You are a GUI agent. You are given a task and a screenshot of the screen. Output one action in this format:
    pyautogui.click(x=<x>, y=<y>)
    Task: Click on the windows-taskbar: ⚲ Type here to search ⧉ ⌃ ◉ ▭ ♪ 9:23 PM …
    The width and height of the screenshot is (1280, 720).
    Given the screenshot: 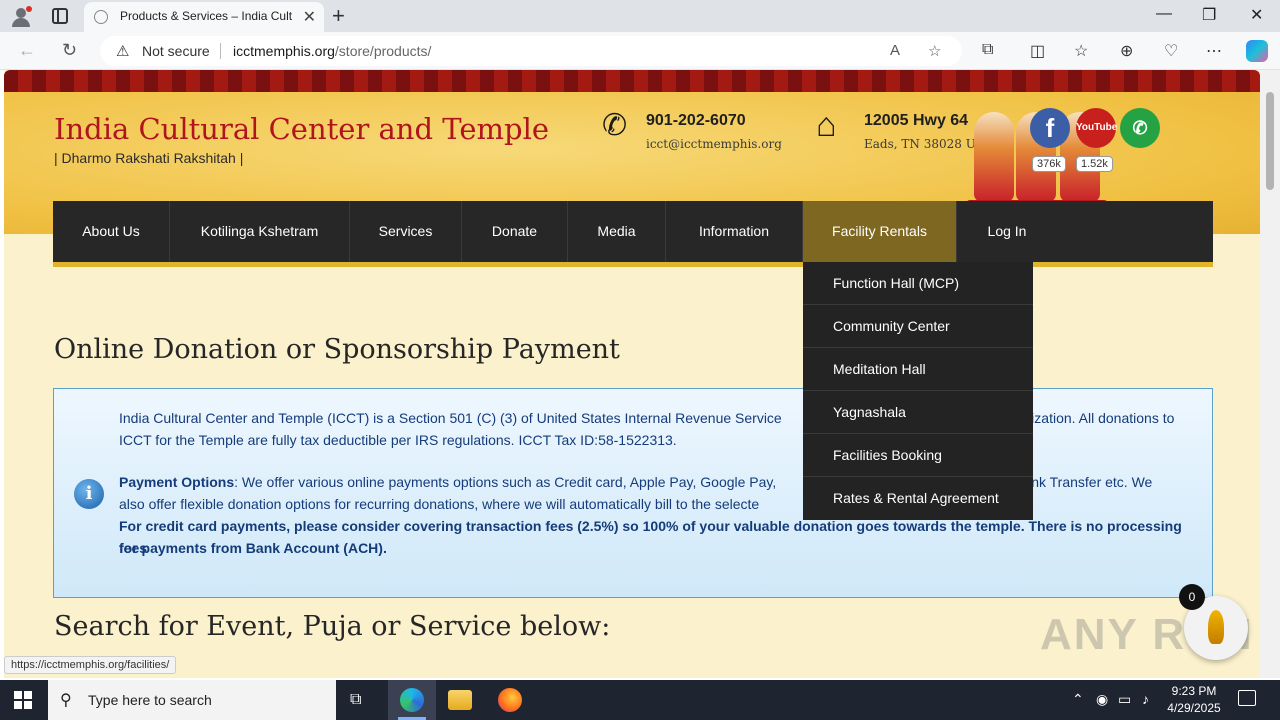 What is the action you would take?
    pyautogui.click(x=640, y=700)
    